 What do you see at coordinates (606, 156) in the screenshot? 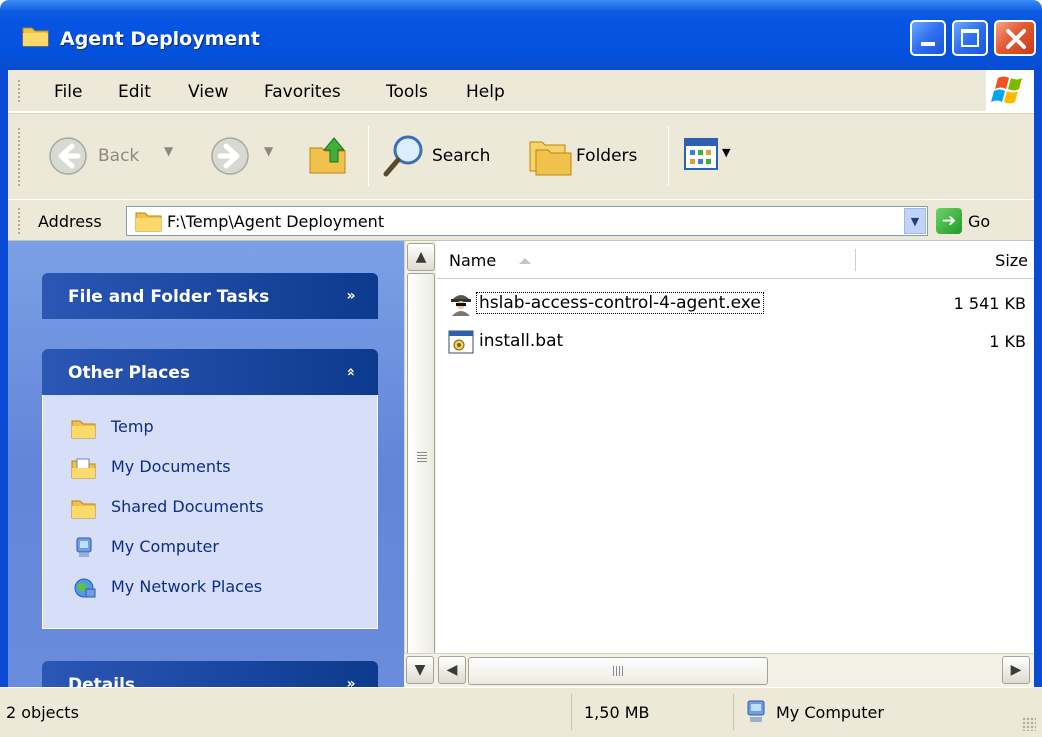
I see `folders-button-label: Folders` at bounding box center [606, 156].